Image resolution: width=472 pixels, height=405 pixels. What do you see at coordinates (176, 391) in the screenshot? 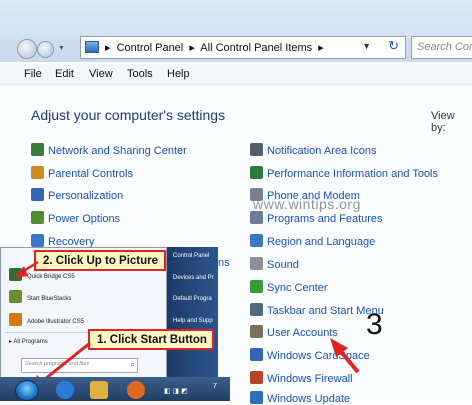
I see `tray-icons: ◧ ◨ ◩` at bounding box center [176, 391].